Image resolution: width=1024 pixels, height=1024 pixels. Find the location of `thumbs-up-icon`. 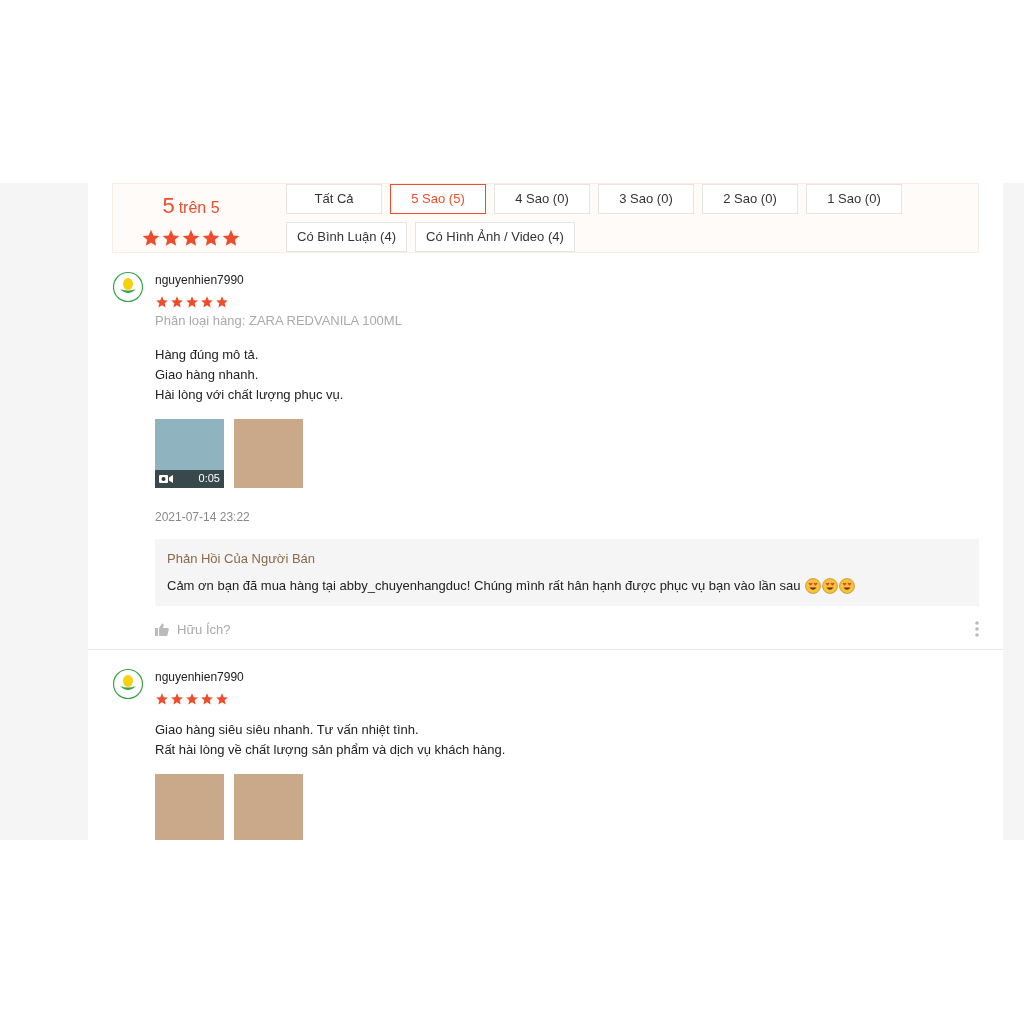

thumbs-up-icon is located at coordinates (162, 629).